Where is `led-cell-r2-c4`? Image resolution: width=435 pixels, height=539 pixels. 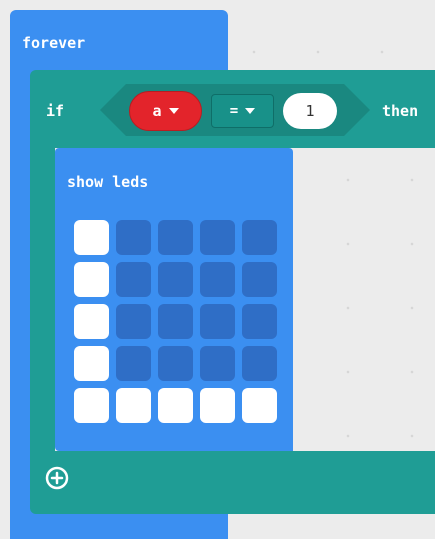
led-cell-r2-c4 is located at coordinates (259, 321).